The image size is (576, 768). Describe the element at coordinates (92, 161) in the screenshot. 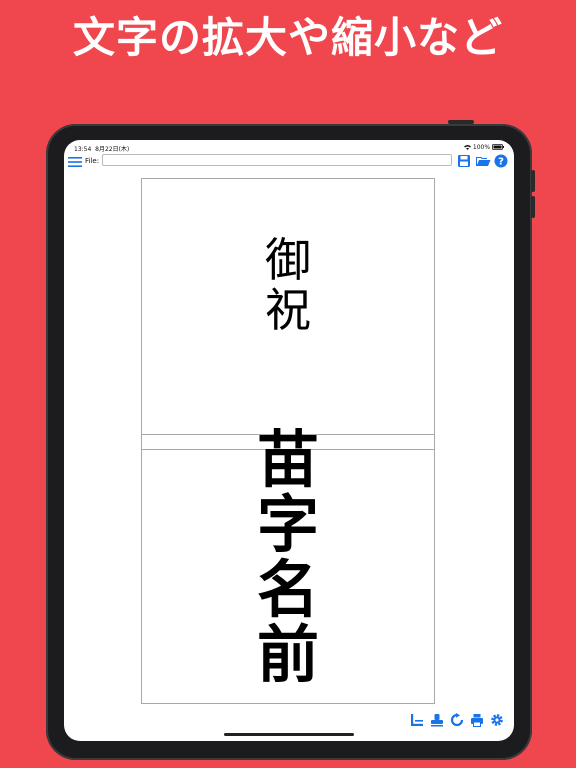

I see `file-label: File:` at that location.